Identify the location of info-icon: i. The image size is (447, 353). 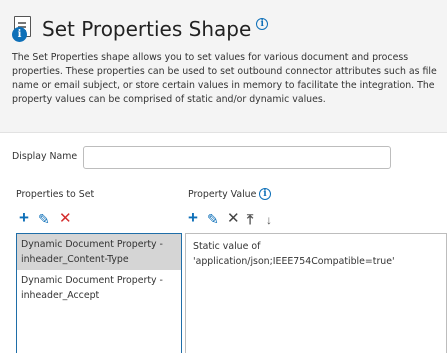
(262, 24).